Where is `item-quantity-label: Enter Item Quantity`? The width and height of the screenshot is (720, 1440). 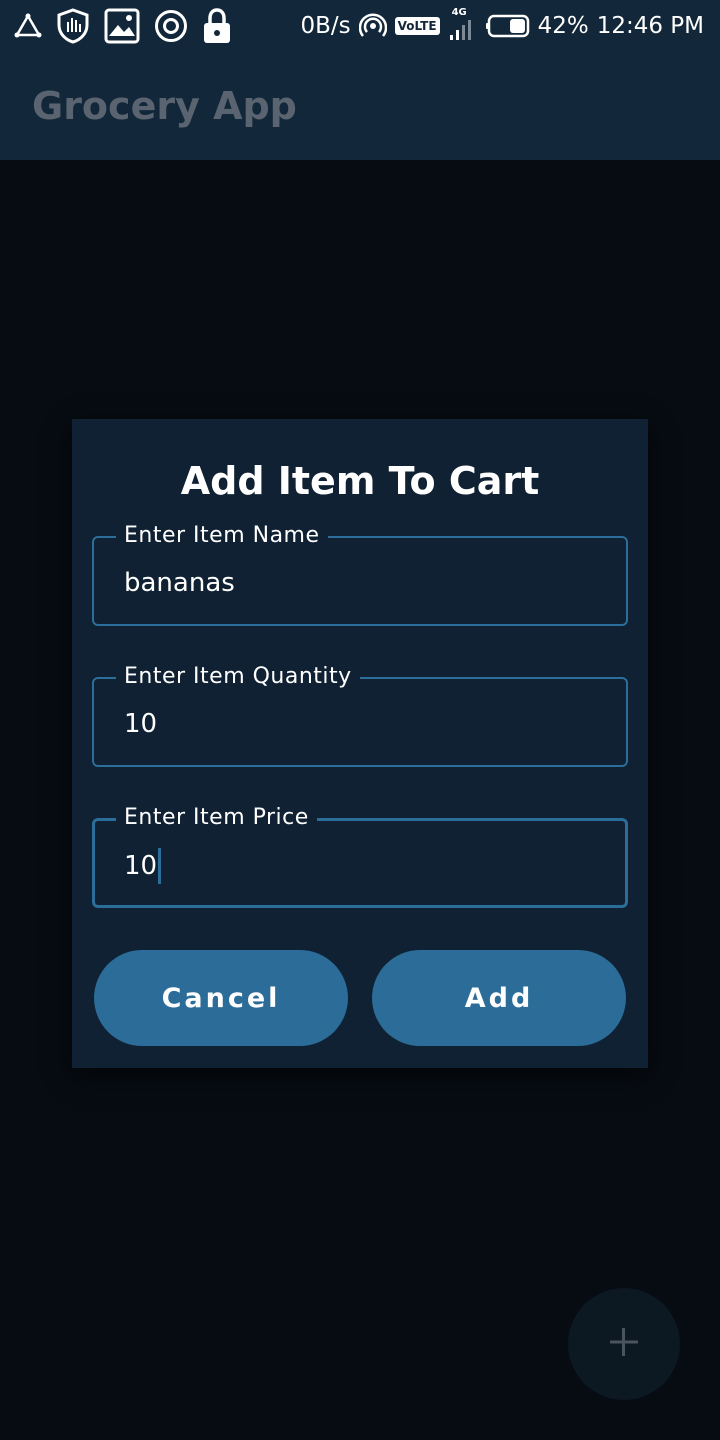 item-quantity-label: Enter Item Quantity is located at coordinates (238, 677).